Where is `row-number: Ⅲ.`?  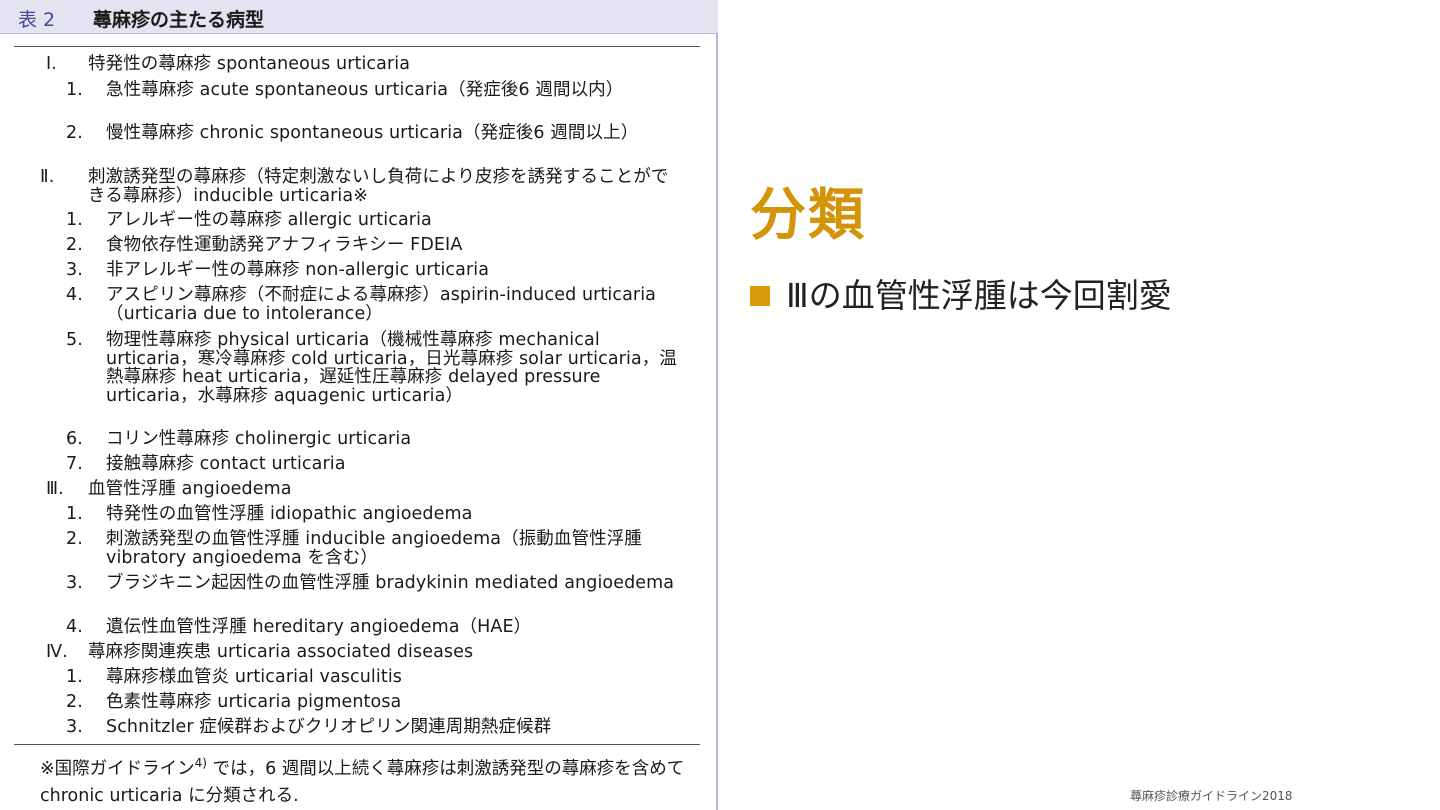
row-number: Ⅲ. is located at coordinates (55, 489).